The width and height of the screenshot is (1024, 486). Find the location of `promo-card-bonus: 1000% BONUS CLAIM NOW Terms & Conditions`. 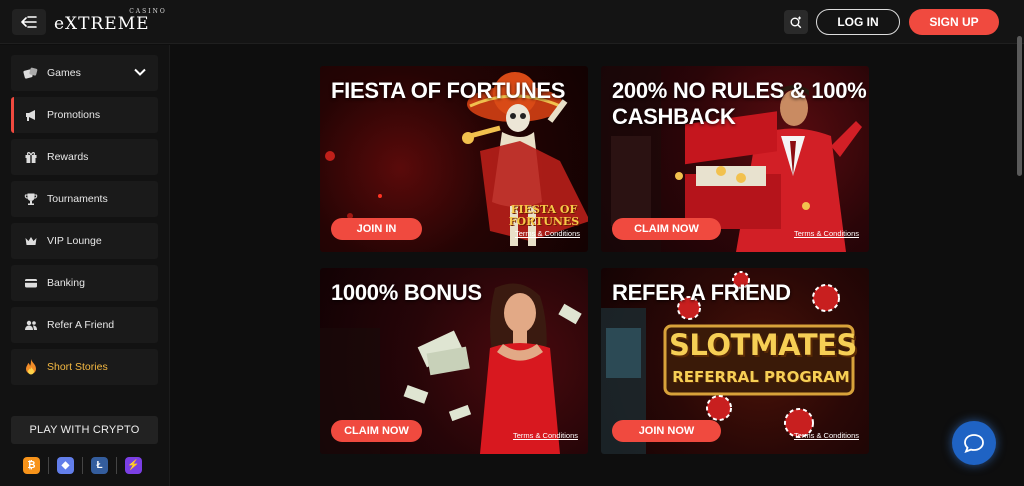

promo-card-bonus: 1000% BONUS CLAIM NOW Terms & Conditions is located at coordinates (454, 361).